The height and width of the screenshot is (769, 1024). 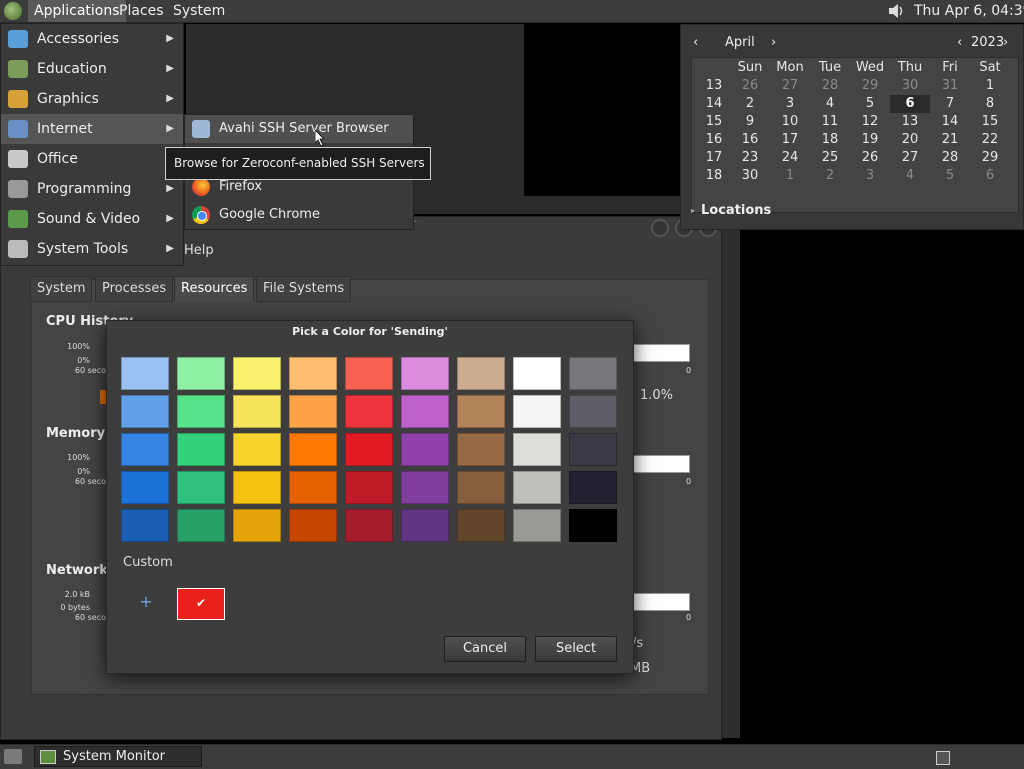 I want to click on tab-resources: Resources, so click(x=214, y=289).